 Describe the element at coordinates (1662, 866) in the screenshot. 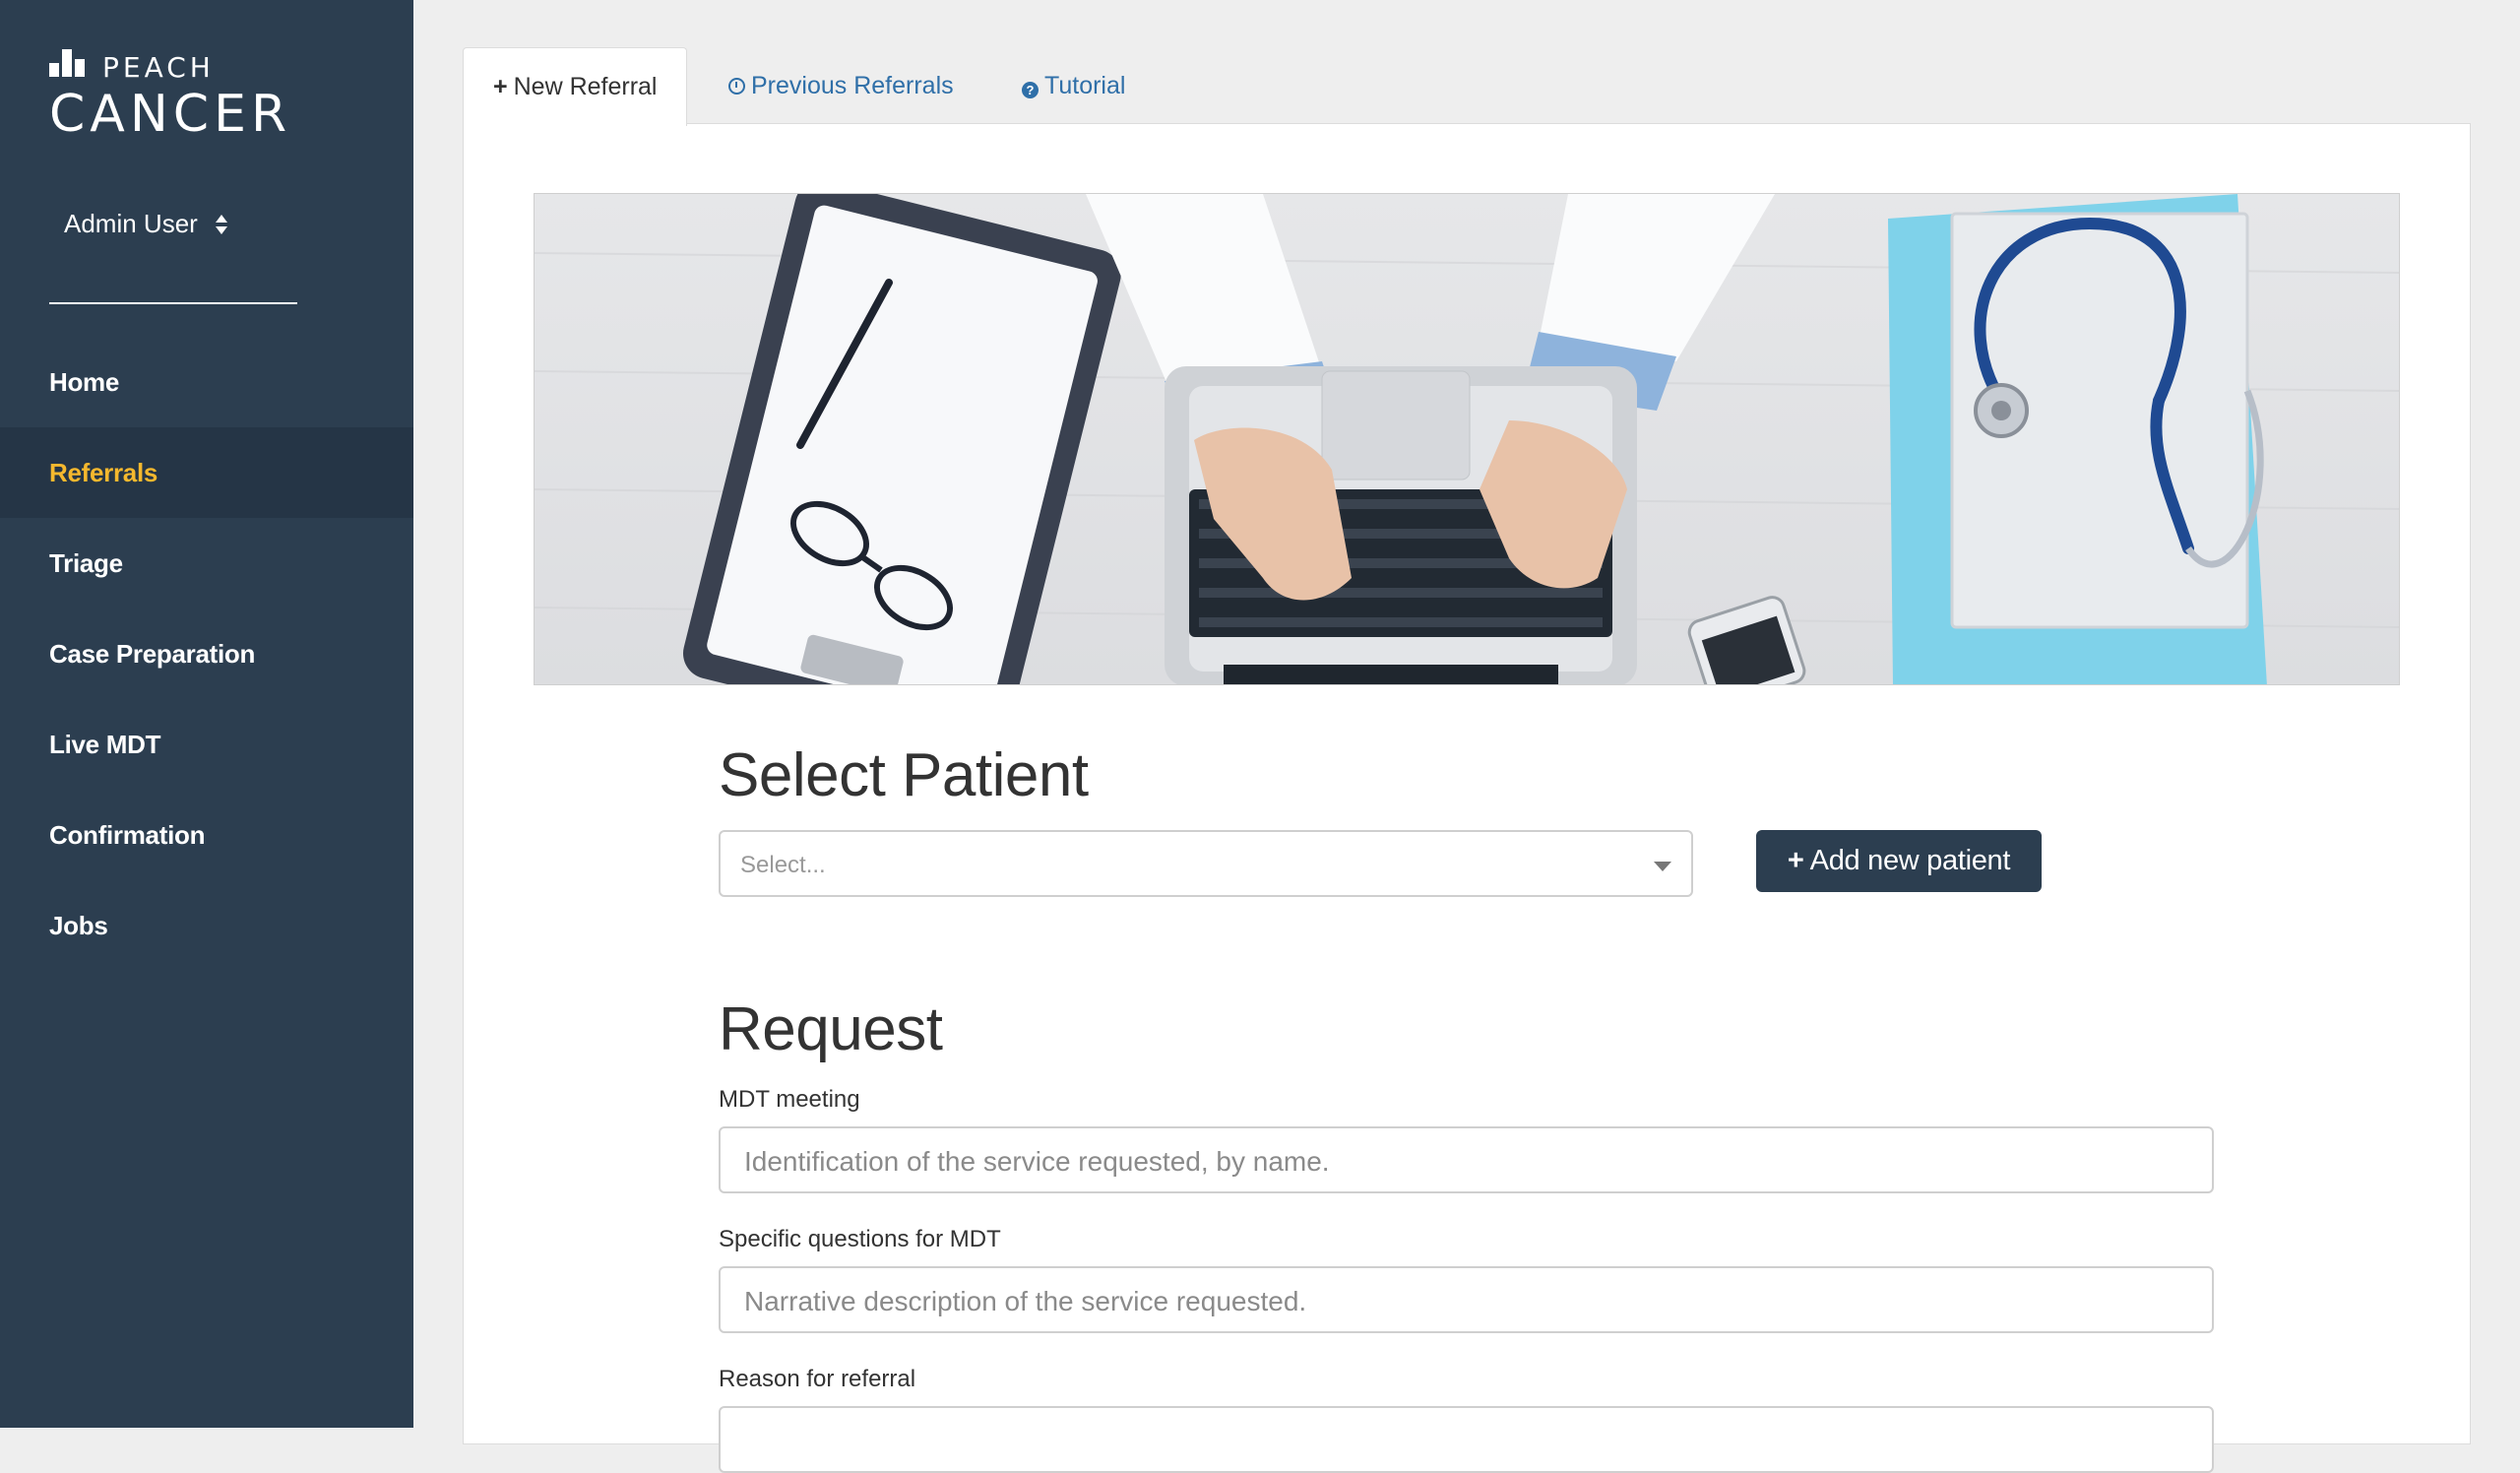

I see `chevron-down-icon` at that location.